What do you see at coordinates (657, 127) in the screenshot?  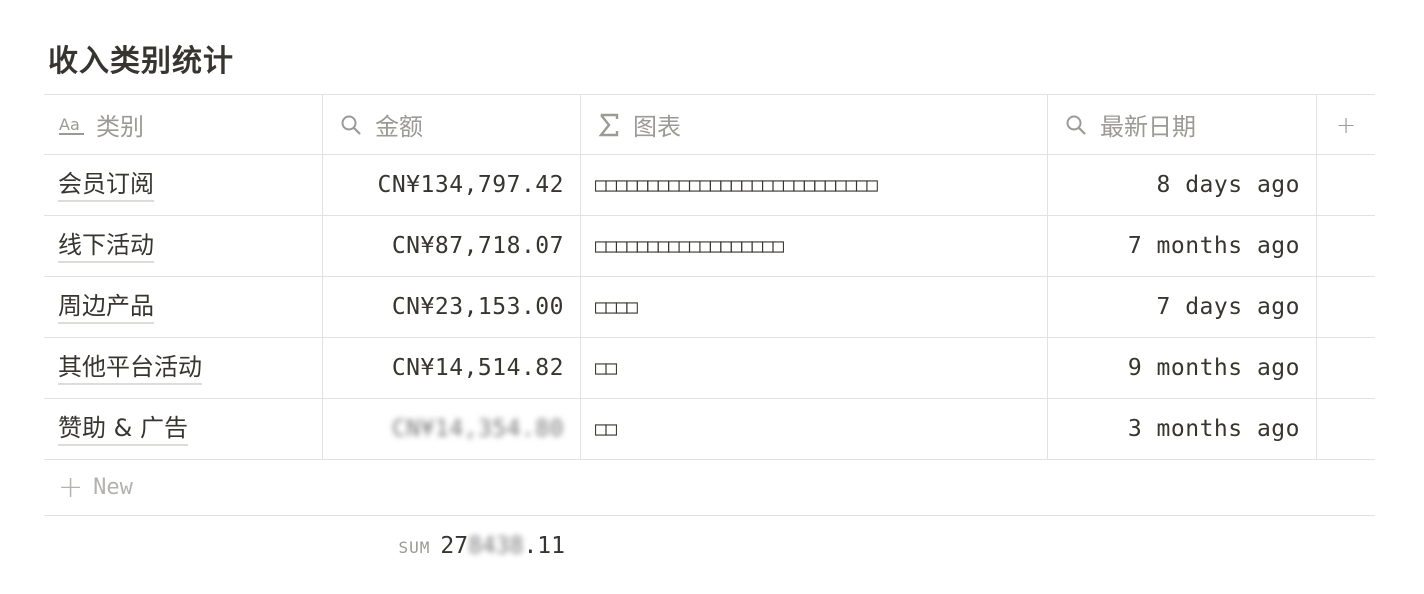 I see `column-header-label: 图表` at bounding box center [657, 127].